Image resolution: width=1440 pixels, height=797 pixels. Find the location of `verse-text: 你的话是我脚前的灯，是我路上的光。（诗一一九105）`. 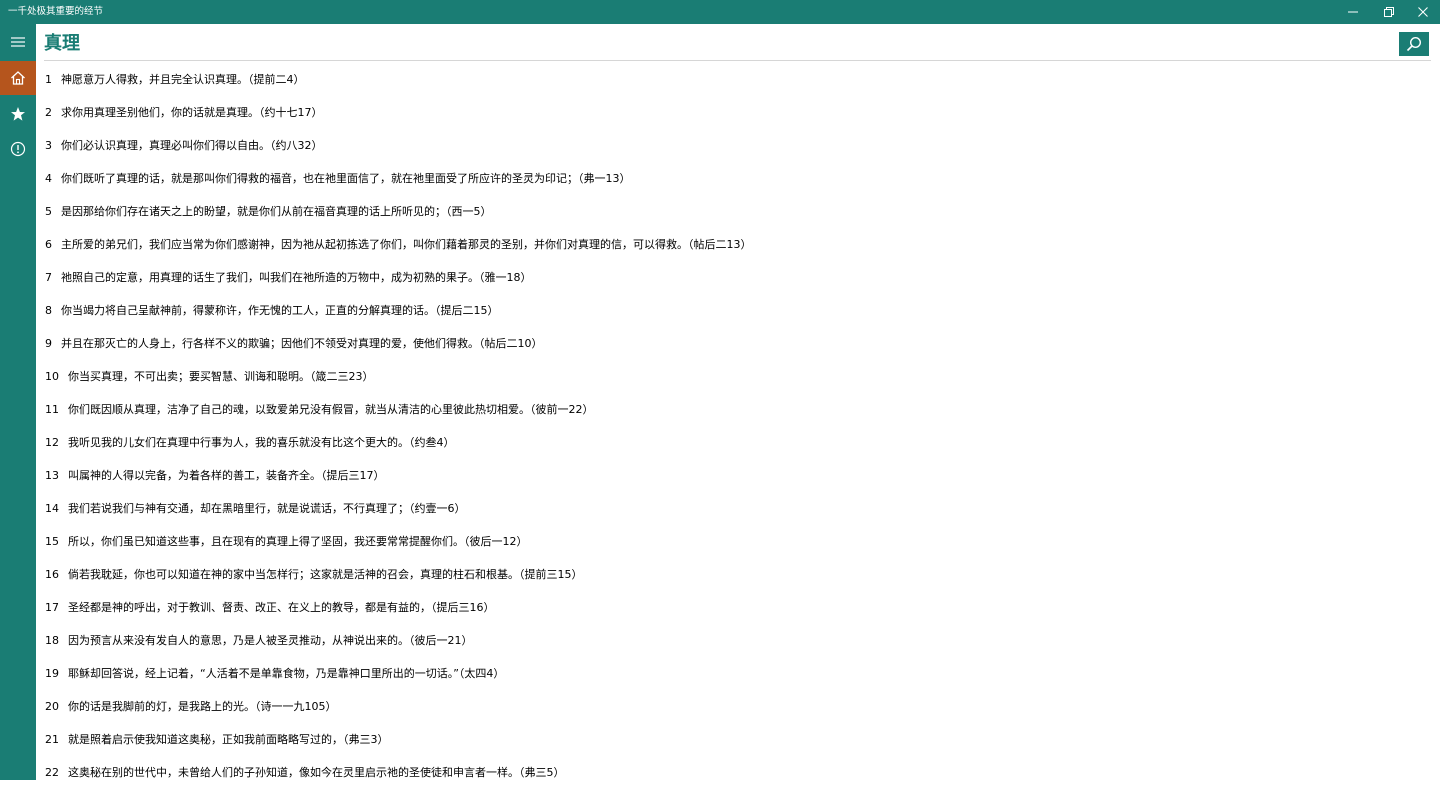

verse-text: 你的话是我脚前的灯，是我路上的光。（诗一一九105） is located at coordinates (202, 706).